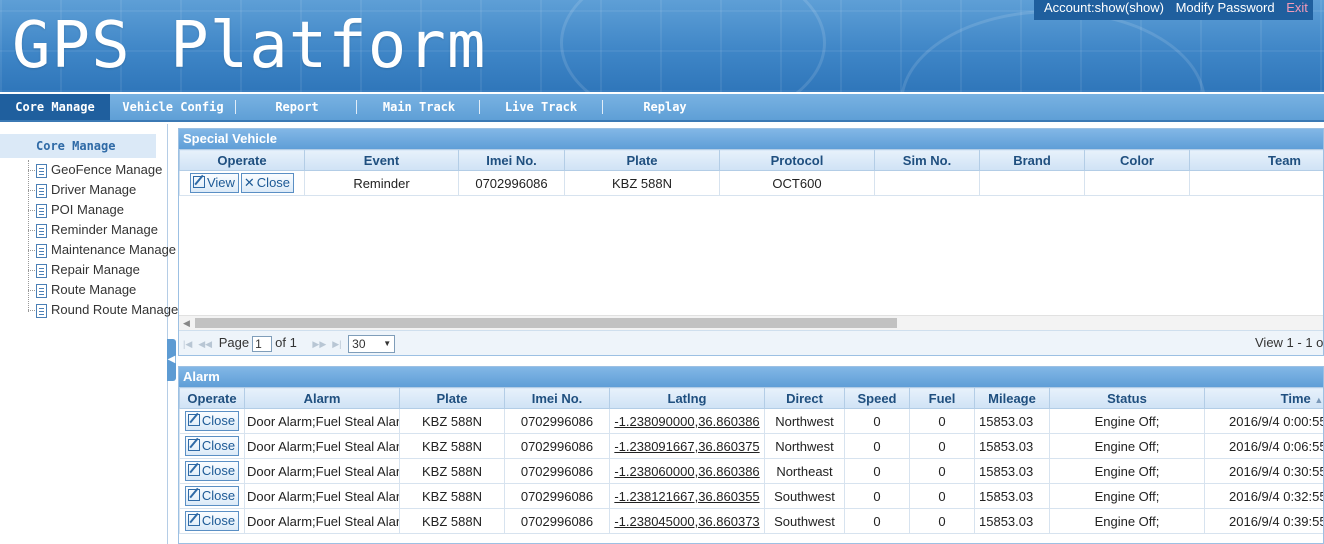 The image size is (1324, 544). I want to click on column-header: Direct, so click(804, 398).